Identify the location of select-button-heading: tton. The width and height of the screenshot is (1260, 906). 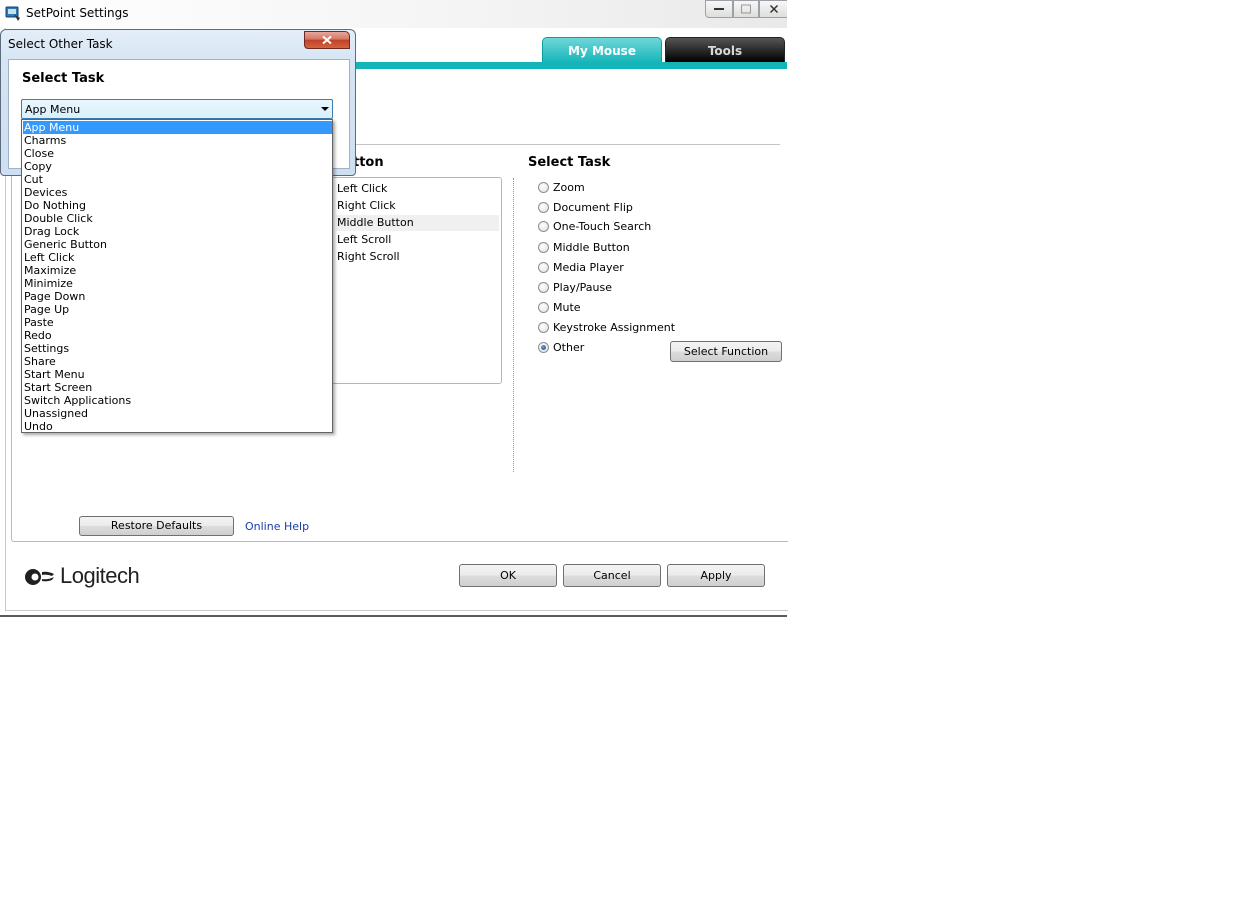
(368, 162).